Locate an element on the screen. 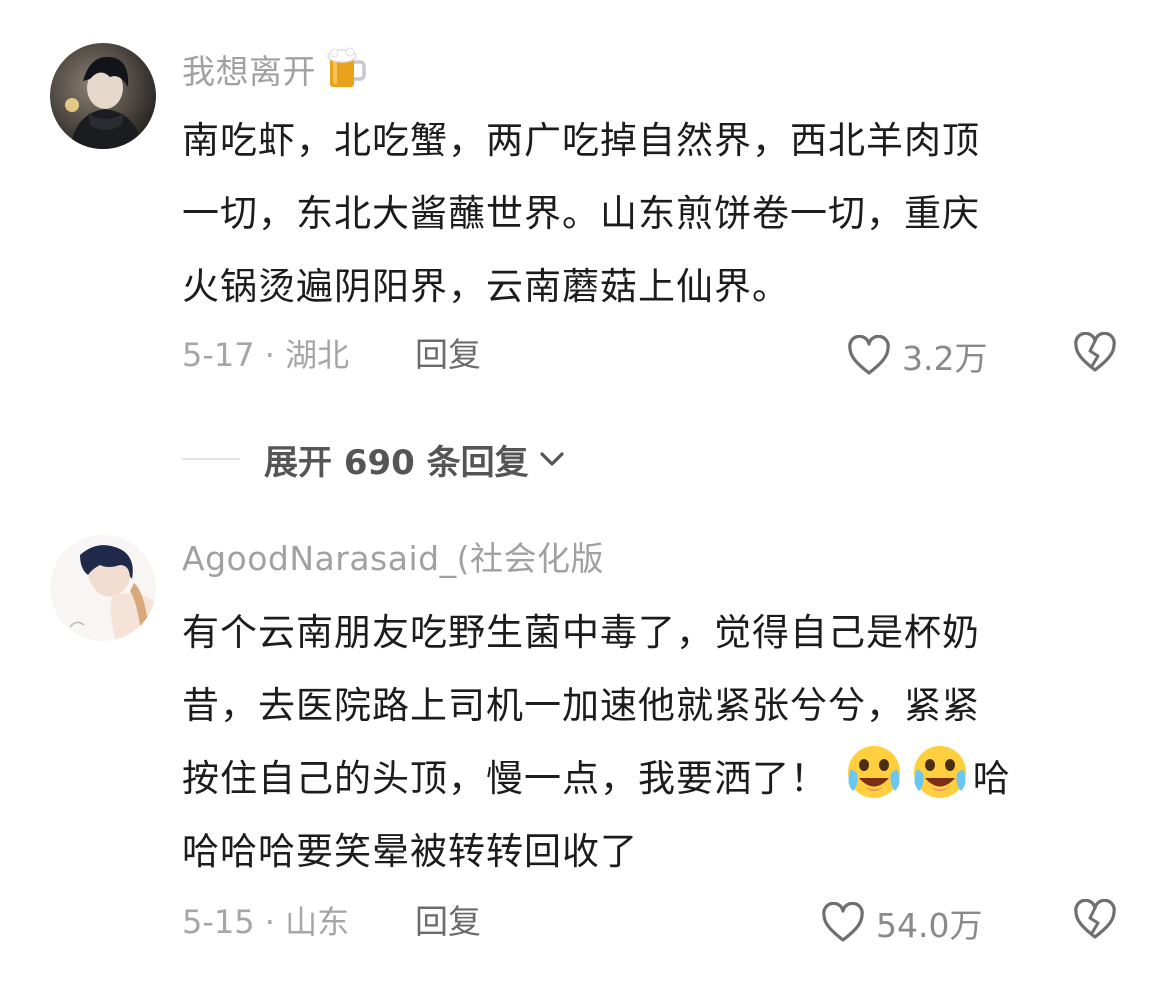 Image resolution: width=1170 pixels, height=985 pixels. comment-meta: 5-15 · 山东 is located at coordinates (266, 922).